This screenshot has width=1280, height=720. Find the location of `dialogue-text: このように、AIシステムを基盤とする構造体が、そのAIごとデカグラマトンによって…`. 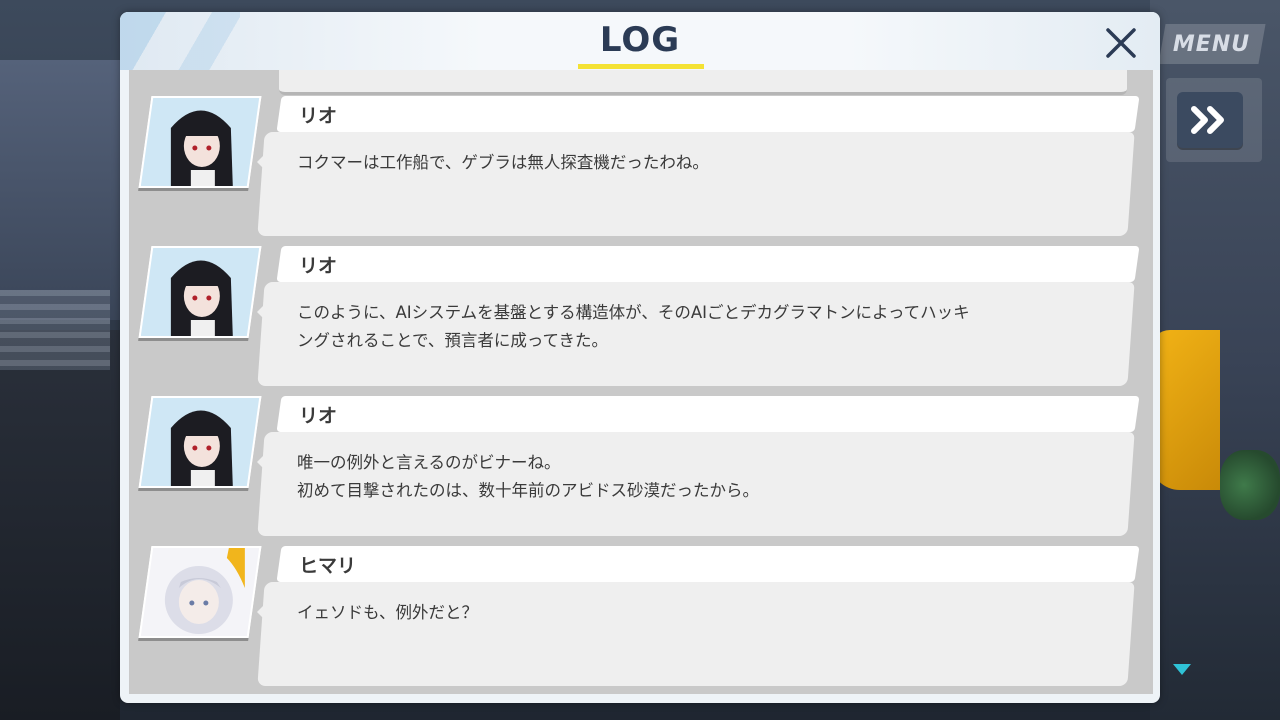

dialogue-text: このように、AIシステムを基盤とする構造体が、そのAIごとデカグラマトンによって… is located at coordinates (697, 327).